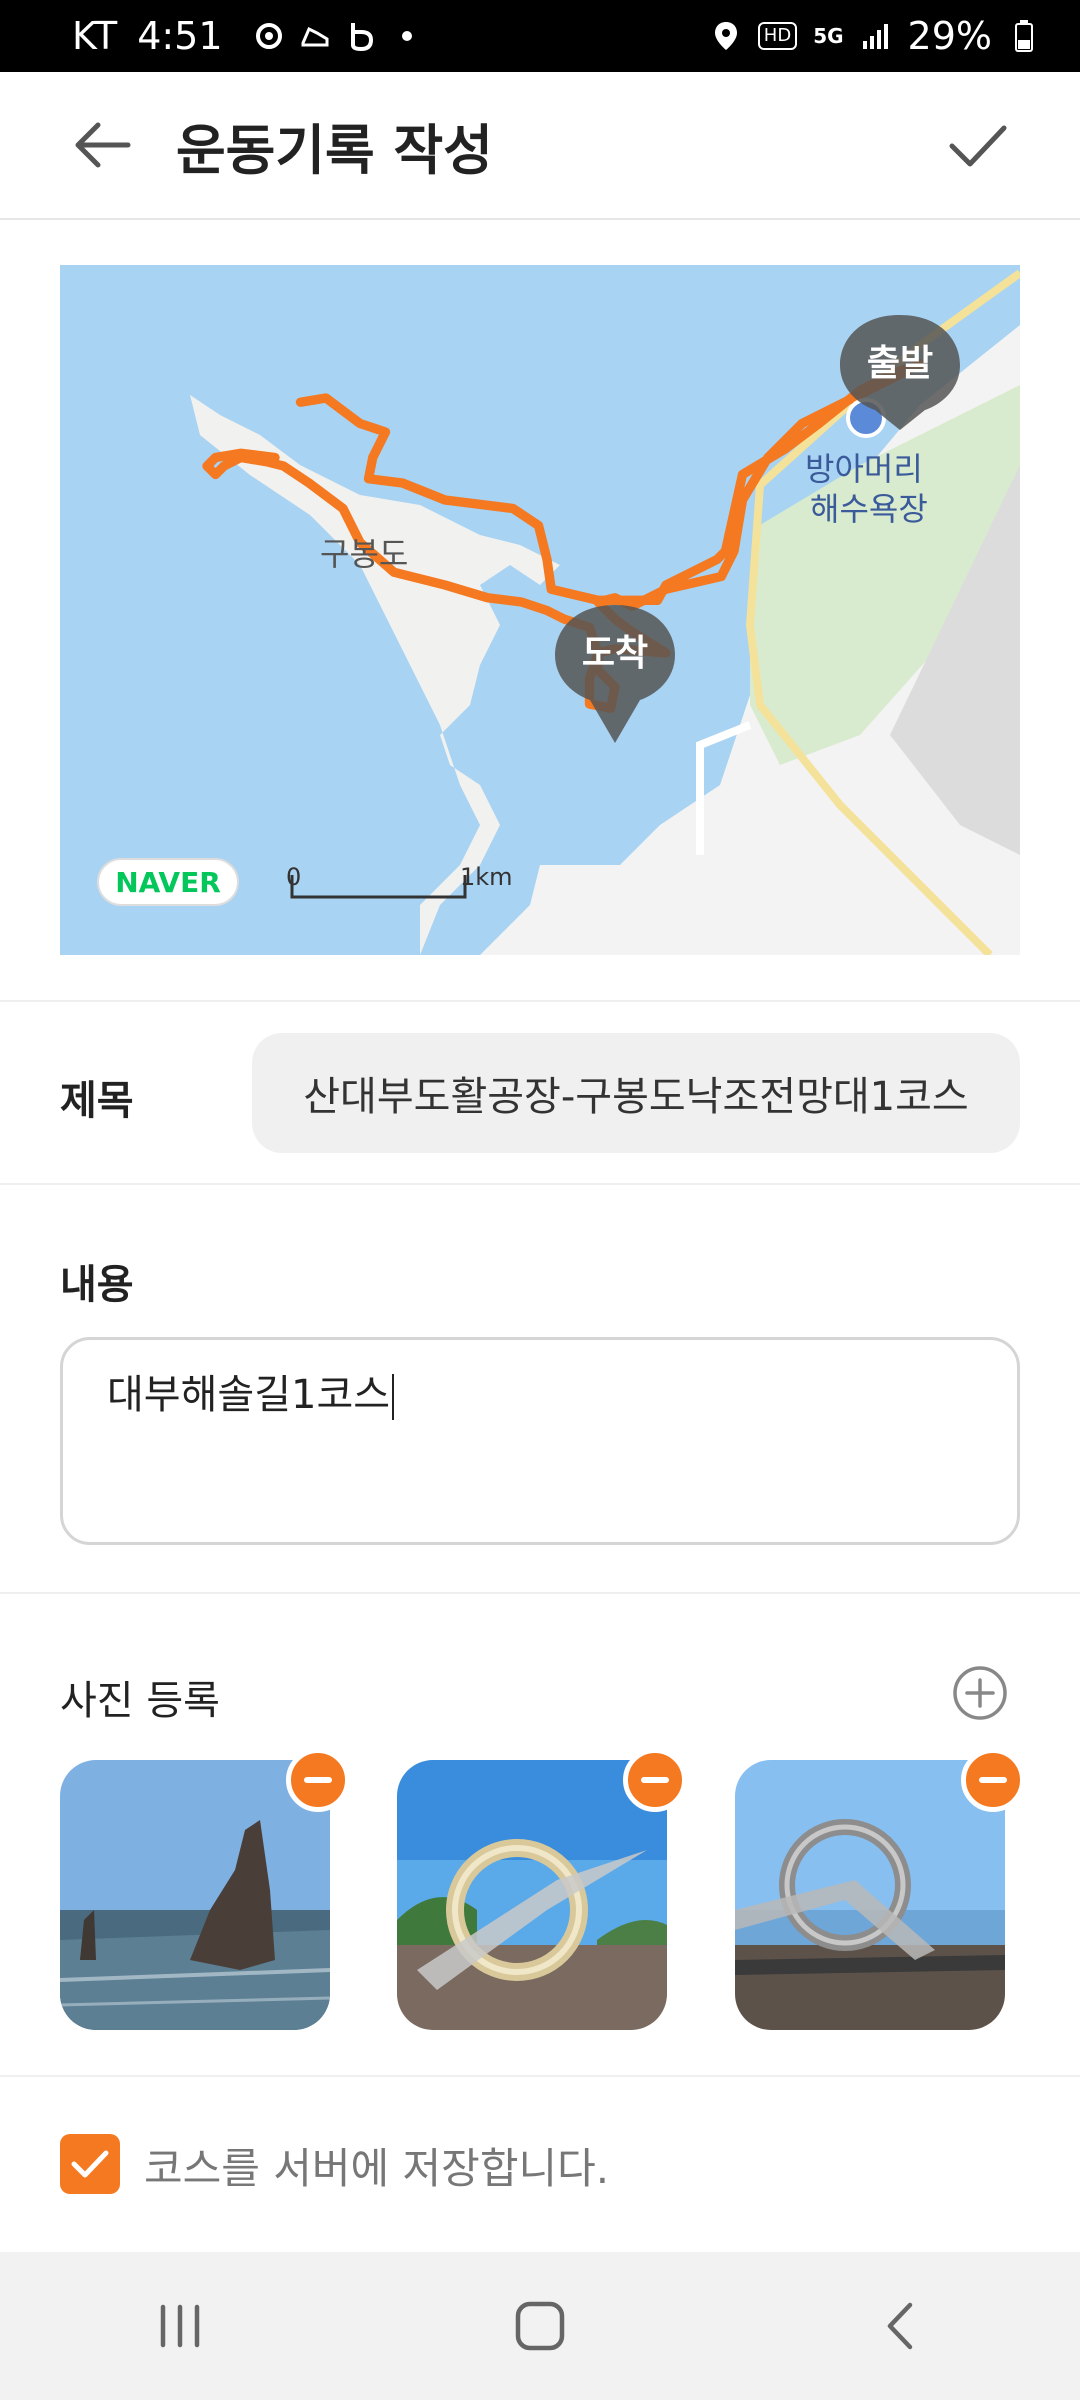 The width and height of the screenshot is (1080, 2400). I want to click on back-button, so click(102, 145).